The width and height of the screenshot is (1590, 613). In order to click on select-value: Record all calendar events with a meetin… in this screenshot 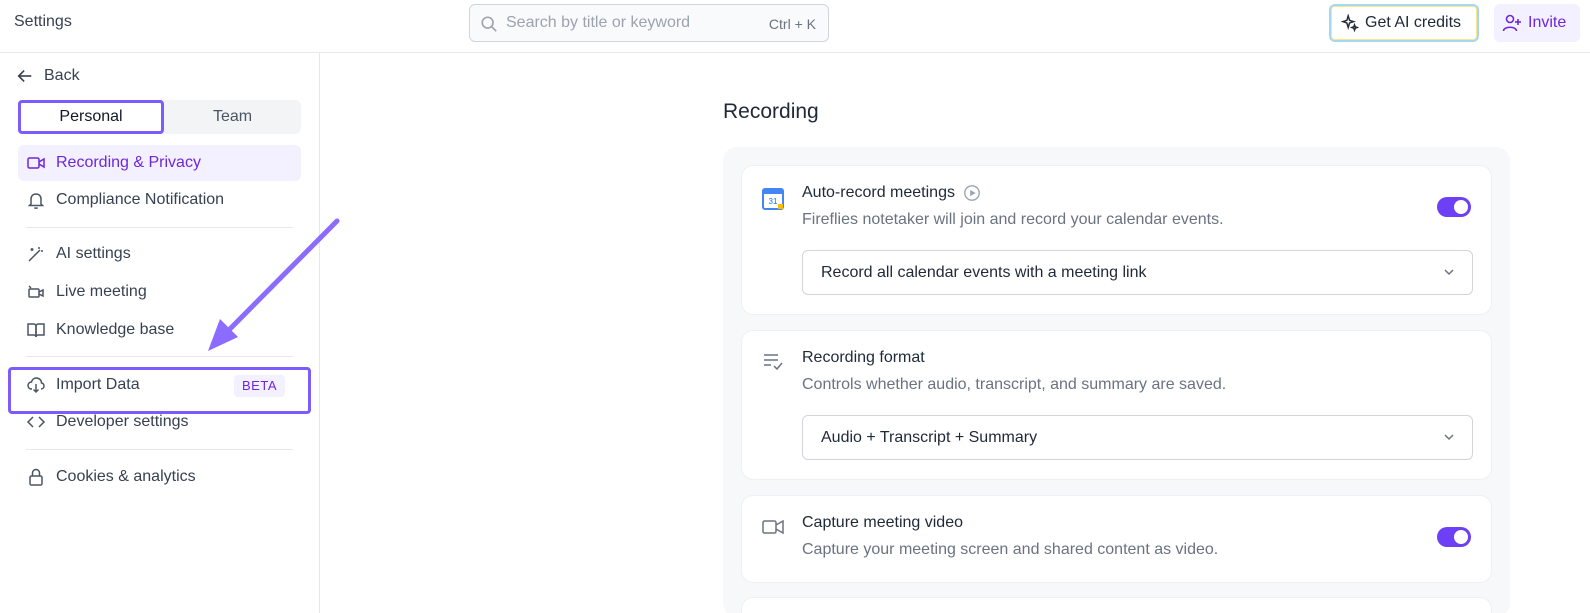, I will do `click(984, 272)`.